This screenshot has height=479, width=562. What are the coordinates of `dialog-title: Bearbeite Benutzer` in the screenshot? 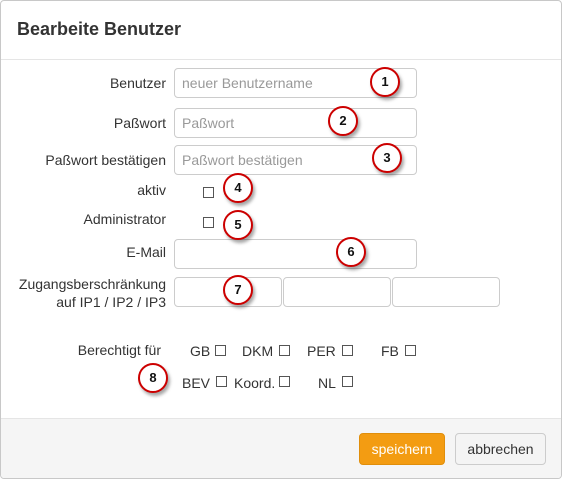 It's located at (99, 29).